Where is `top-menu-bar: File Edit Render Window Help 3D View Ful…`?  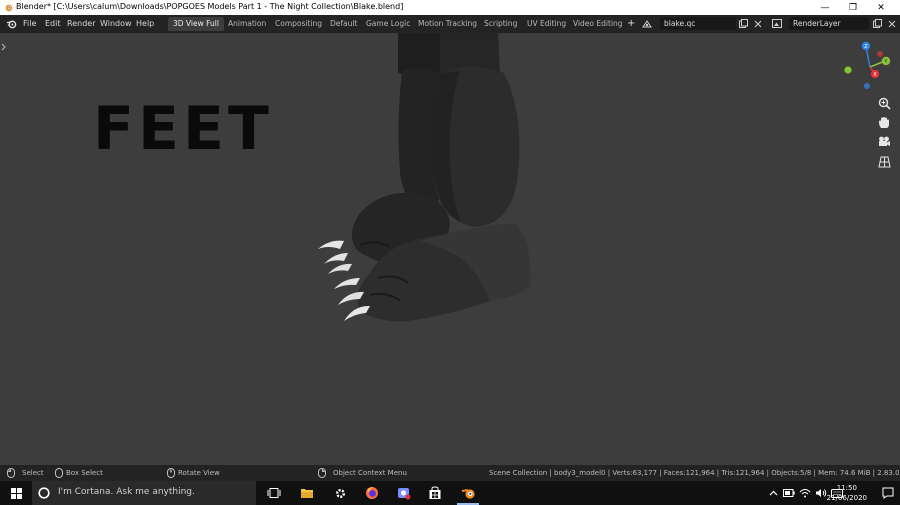 top-menu-bar: File Edit Render Window Help 3D View Ful… is located at coordinates (450, 24).